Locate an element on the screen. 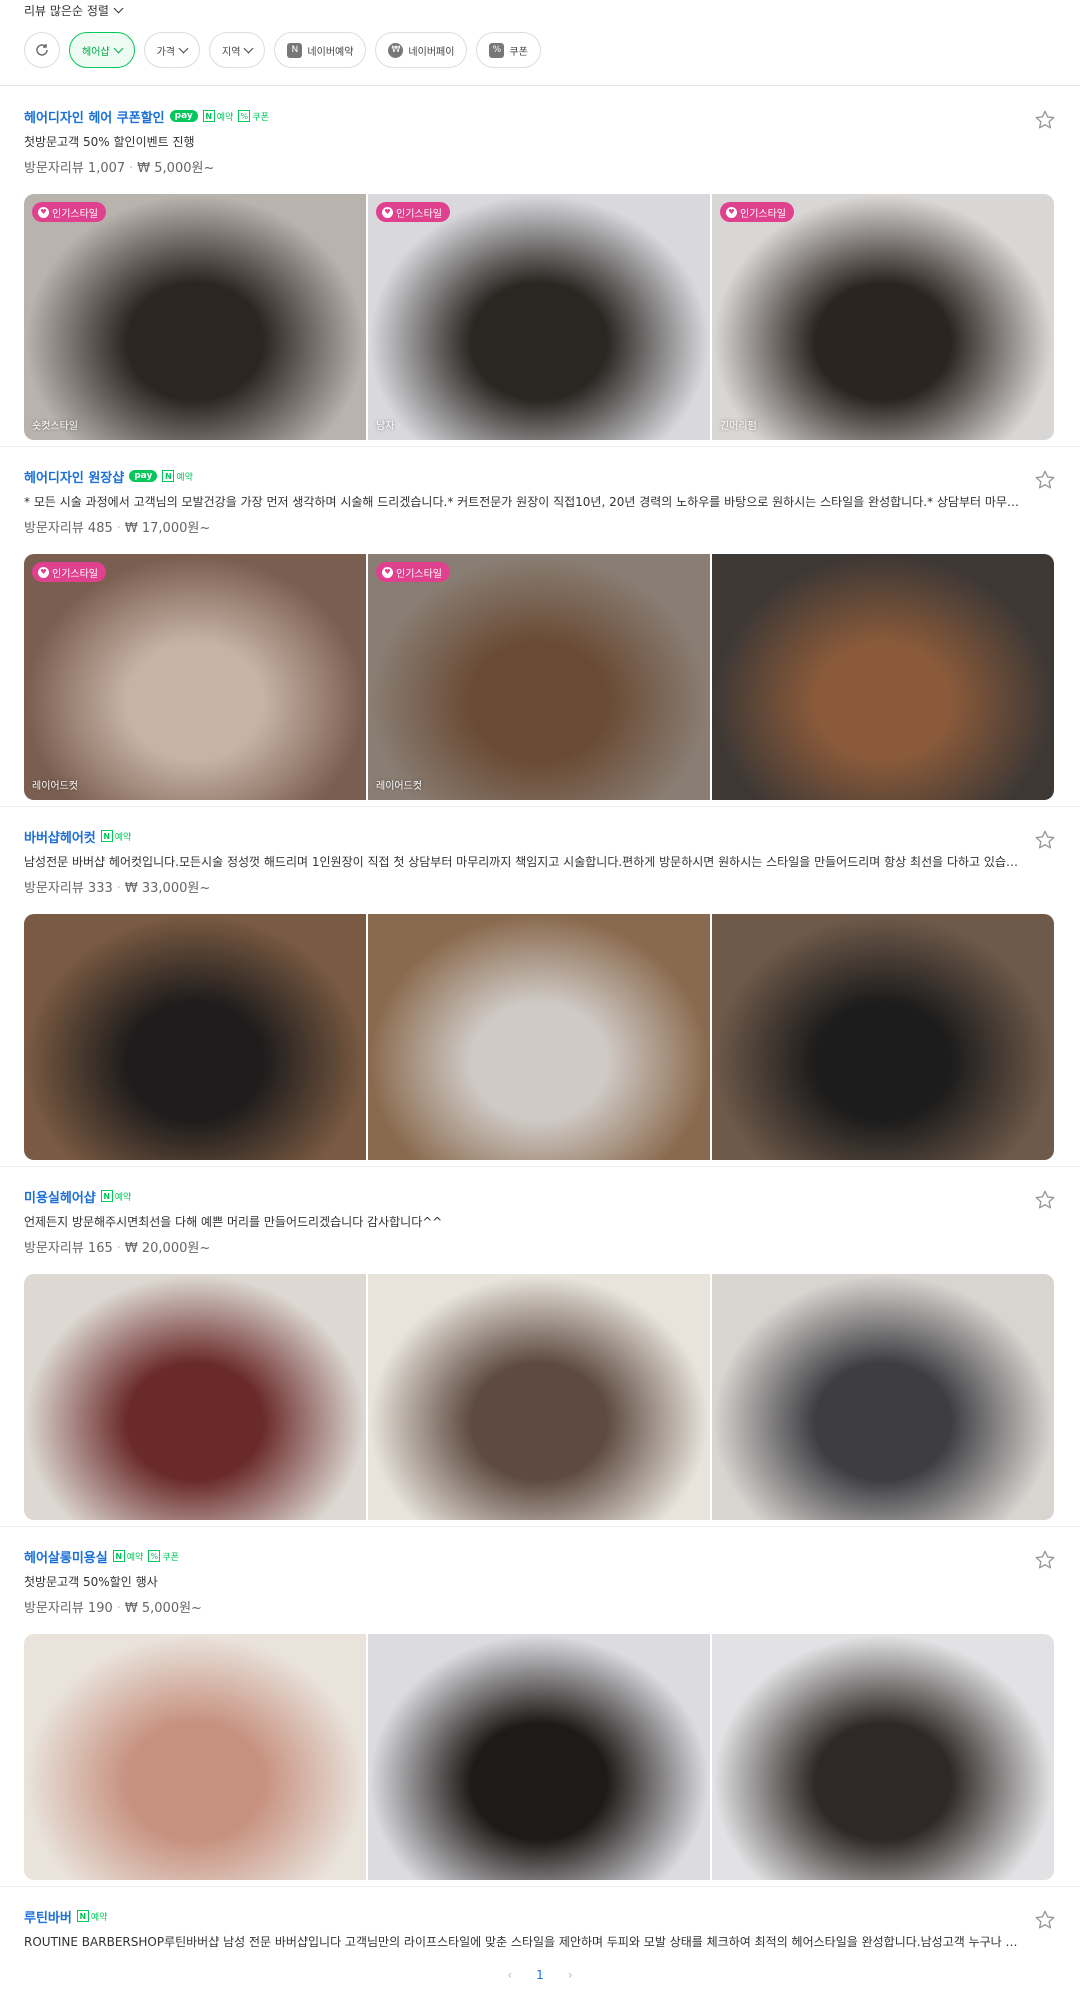 Image resolution: width=1080 pixels, height=2000 pixels. sort-dropdown: 리뷰 많은순 정렬 is located at coordinates (74, 10).